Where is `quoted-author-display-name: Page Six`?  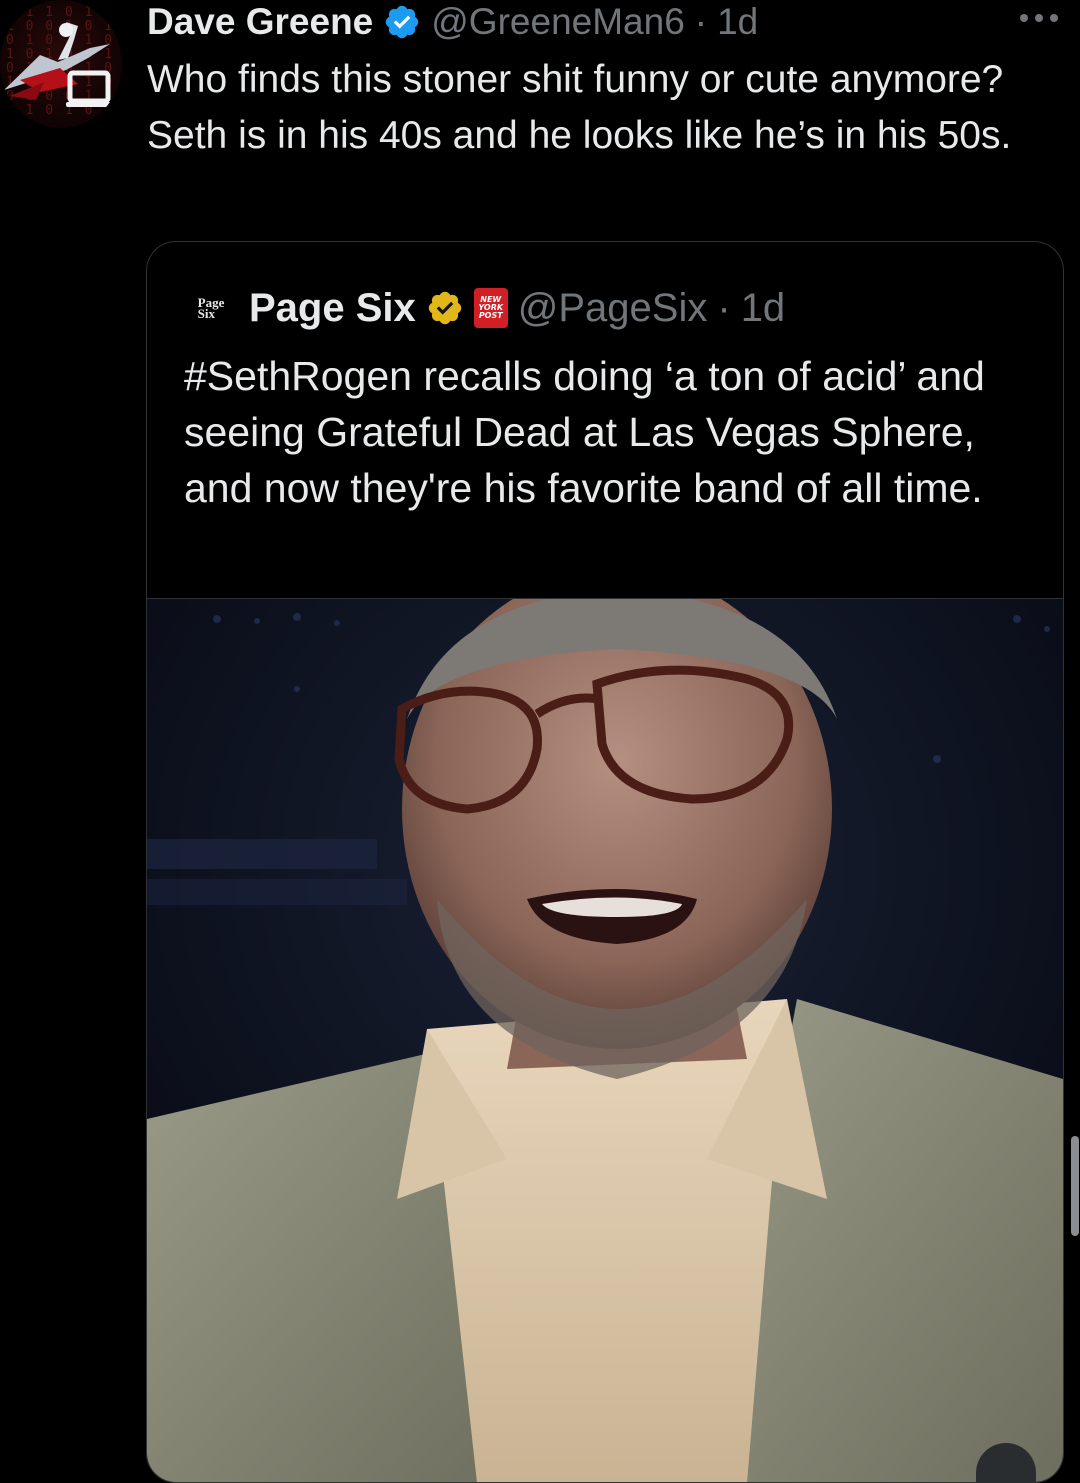 quoted-author-display-name: Page Six is located at coordinates (332, 308).